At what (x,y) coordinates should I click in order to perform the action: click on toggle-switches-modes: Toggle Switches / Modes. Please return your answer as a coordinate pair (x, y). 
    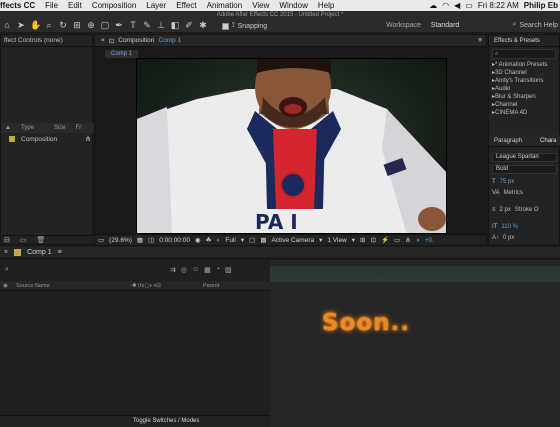
    Looking at the image, I should click on (166, 421).